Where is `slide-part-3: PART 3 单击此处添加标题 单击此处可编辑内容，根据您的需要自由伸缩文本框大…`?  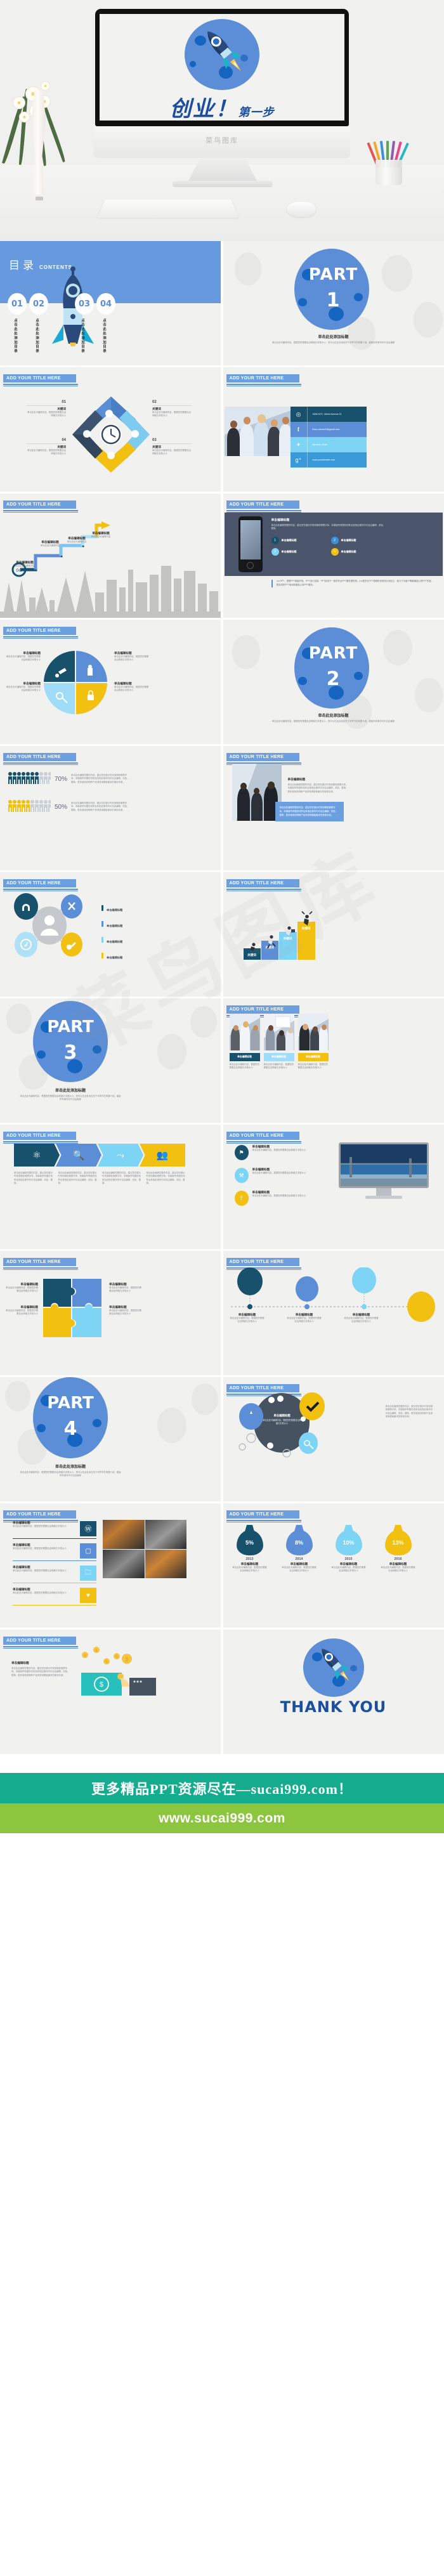 slide-part-3: PART 3 单击此处添加标题 单击此处可编辑内容，根据您的需要自由伸缩文本框大… is located at coordinates (110, 1060).